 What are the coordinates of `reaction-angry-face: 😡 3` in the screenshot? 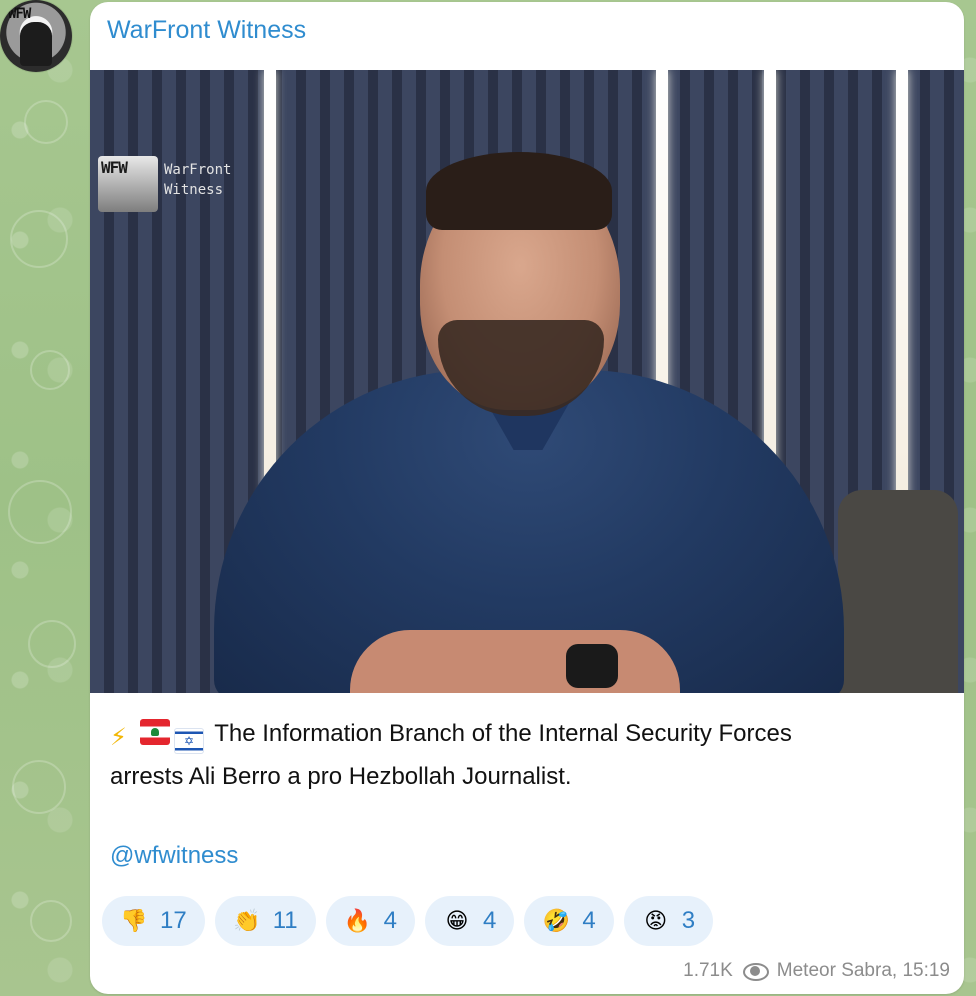 It's located at (668, 921).